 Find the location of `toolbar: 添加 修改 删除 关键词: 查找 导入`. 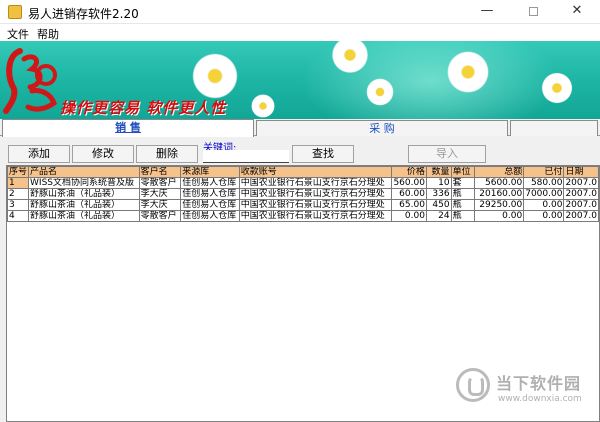

toolbar: 添加 修改 删除 关键词: 查找 导入 is located at coordinates (300, 150).